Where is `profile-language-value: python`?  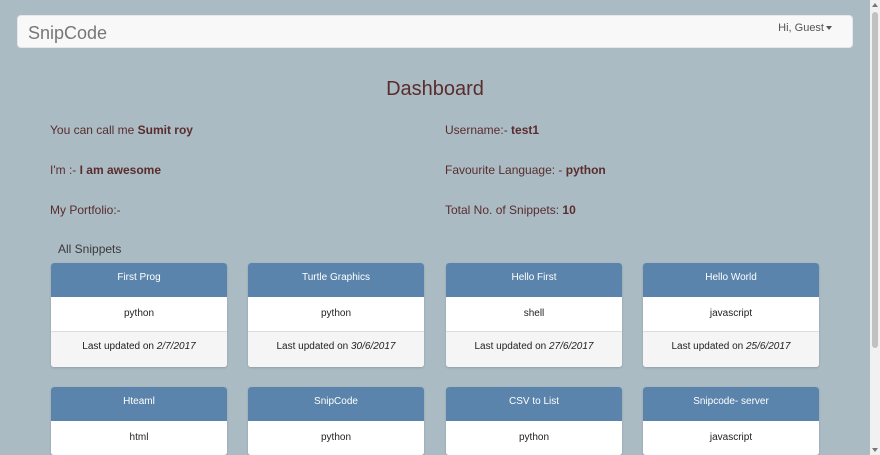
profile-language-value: python is located at coordinates (585, 170).